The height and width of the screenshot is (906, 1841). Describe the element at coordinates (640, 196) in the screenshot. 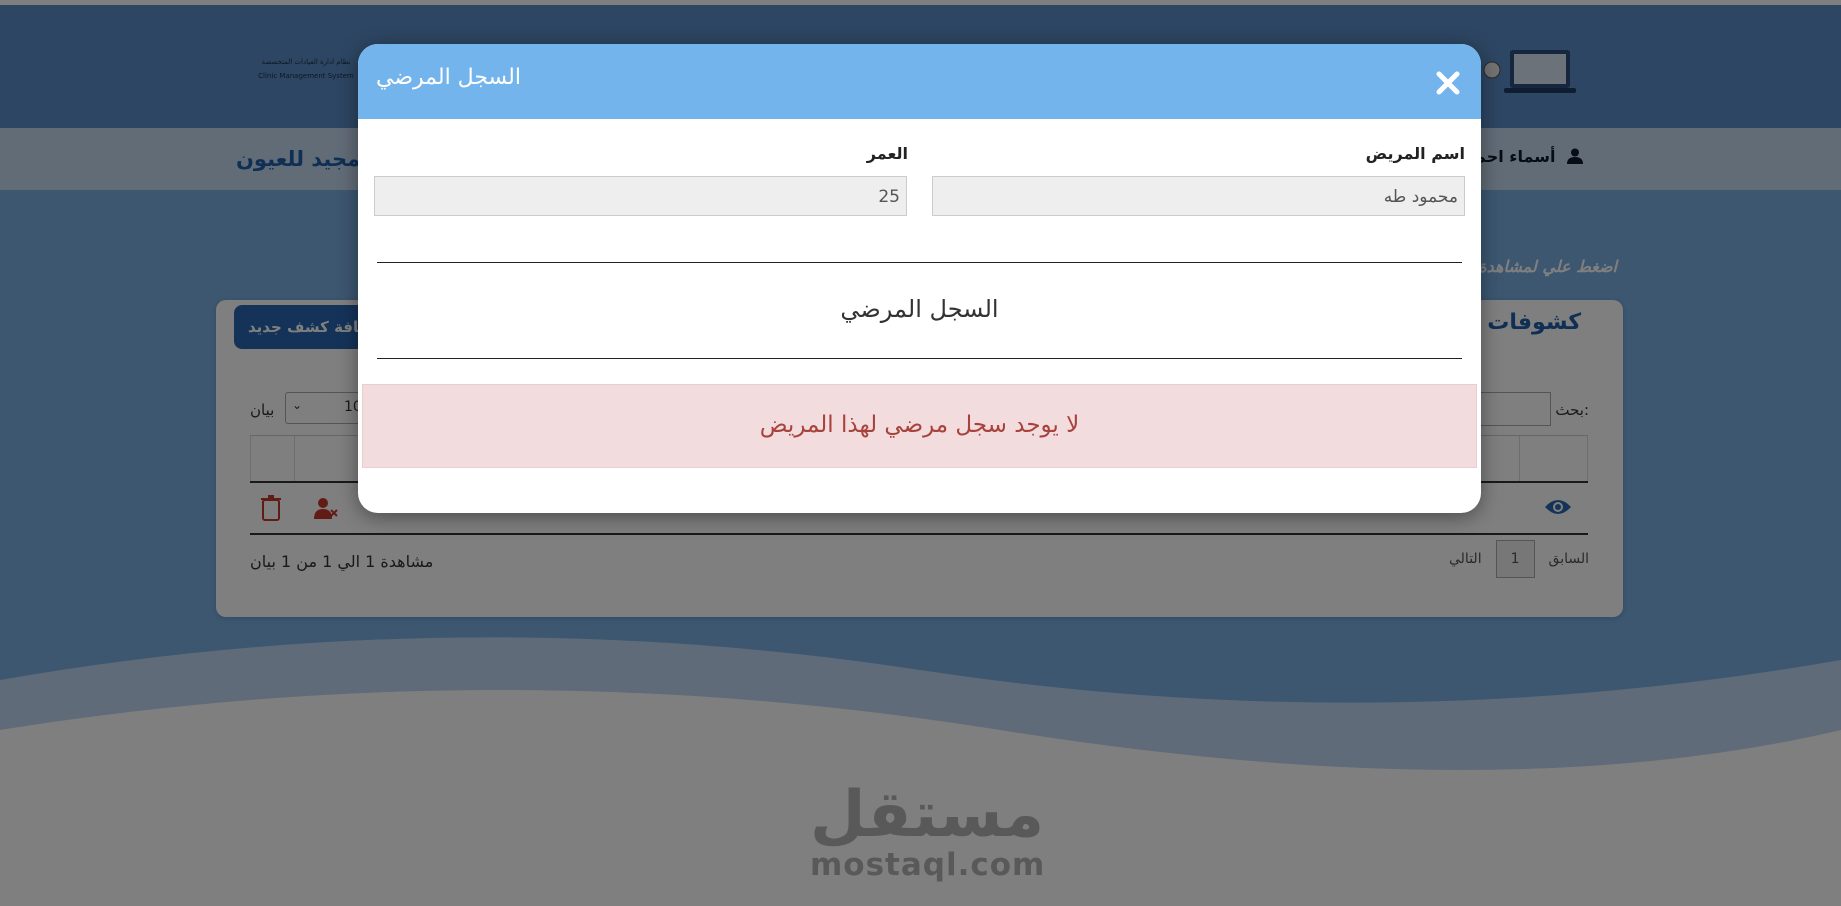

I see `age-field: 25` at that location.